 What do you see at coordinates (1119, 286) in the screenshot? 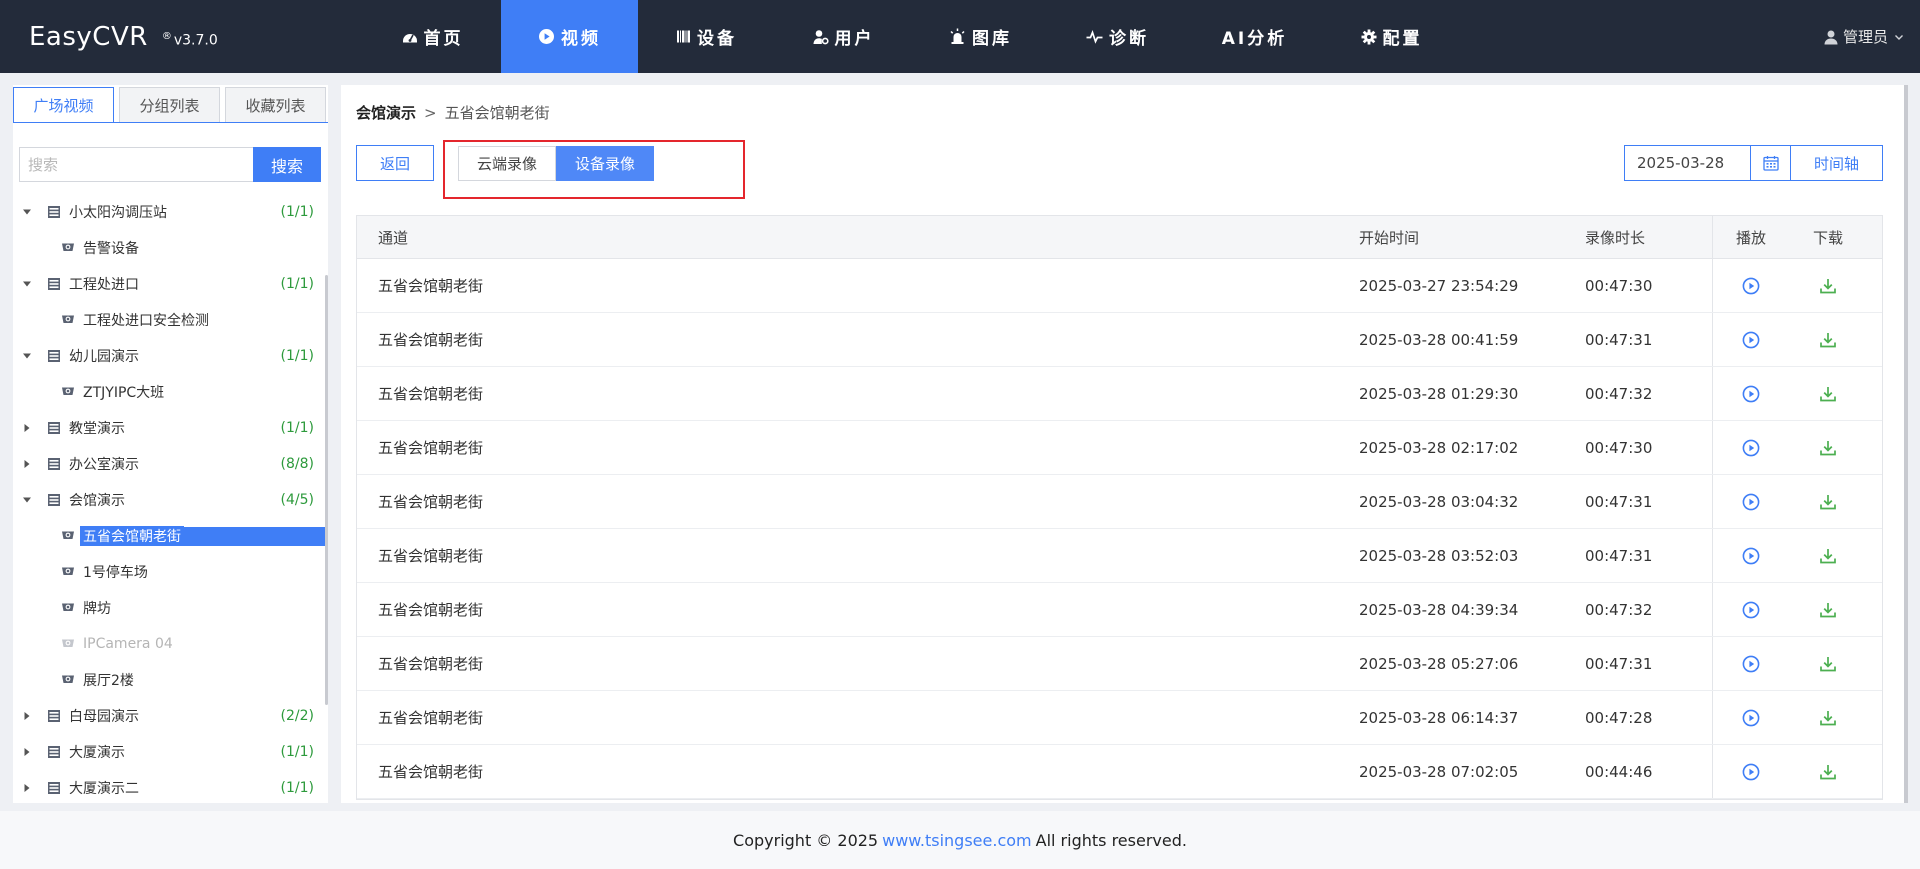
I see `table-row: 五省会馆朝老街 2025-03-27 23:54:29 00:47:30` at bounding box center [1119, 286].